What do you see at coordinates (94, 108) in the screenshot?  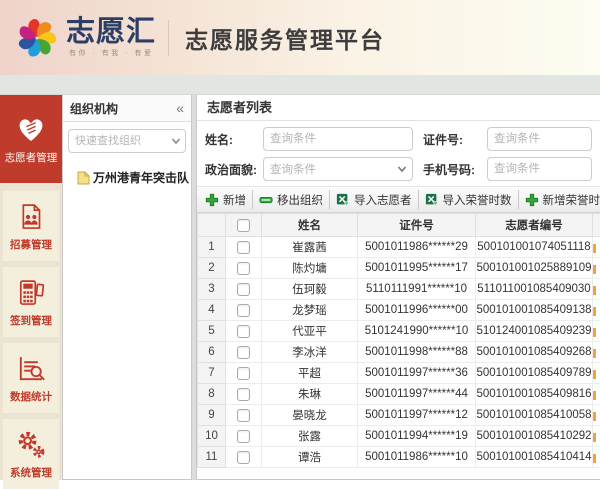 I see `org-panel-title: 组织机构` at bounding box center [94, 108].